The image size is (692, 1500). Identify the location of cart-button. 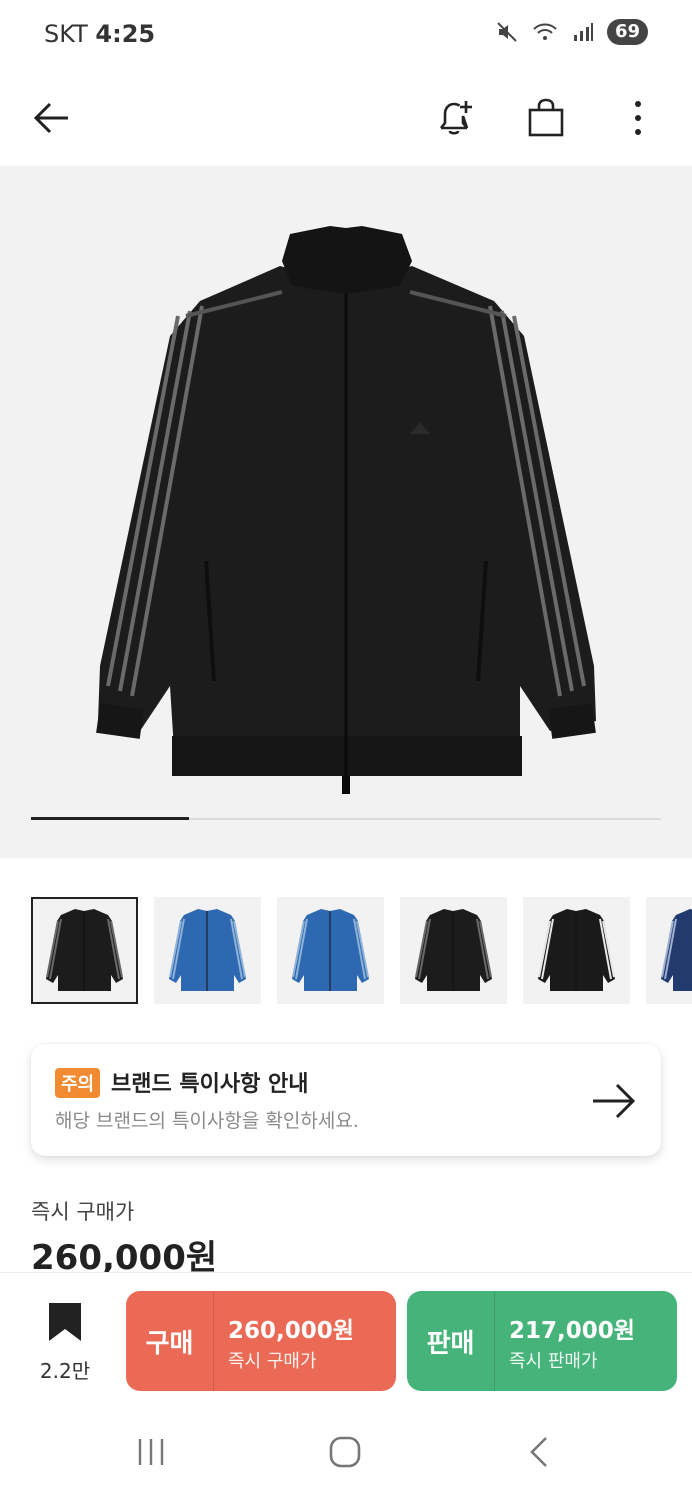
(546, 118).